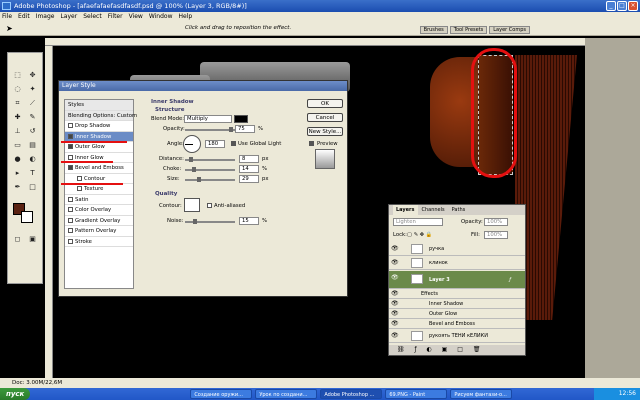  What do you see at coordinates (99, 189) in the screenshot?
I see `style-item-texture: Texture` at bounding box center [99, 189].